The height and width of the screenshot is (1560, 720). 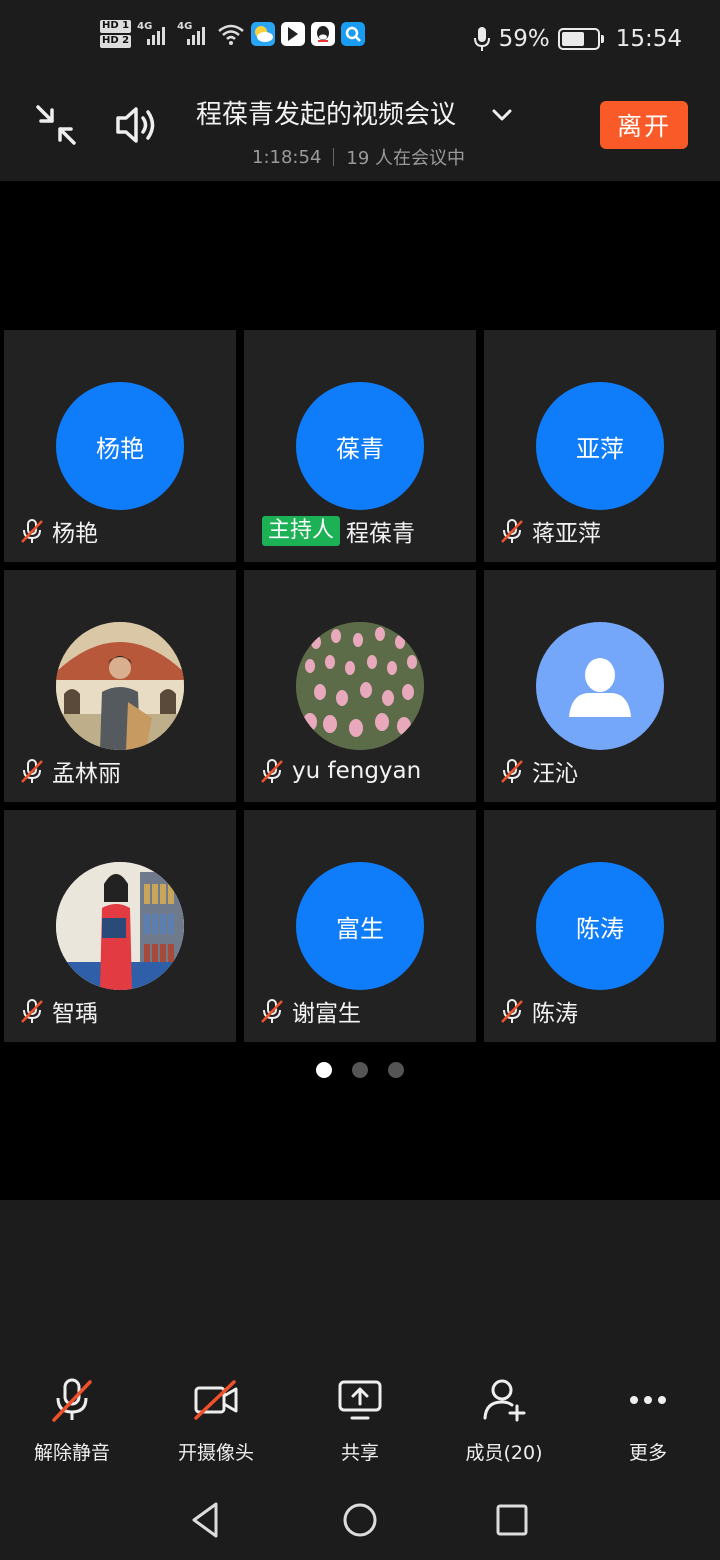 What do you see at coordinates (72, 1400) in the screenshot?
I see `mic-off-icon` at bounding box center [72, 1400].